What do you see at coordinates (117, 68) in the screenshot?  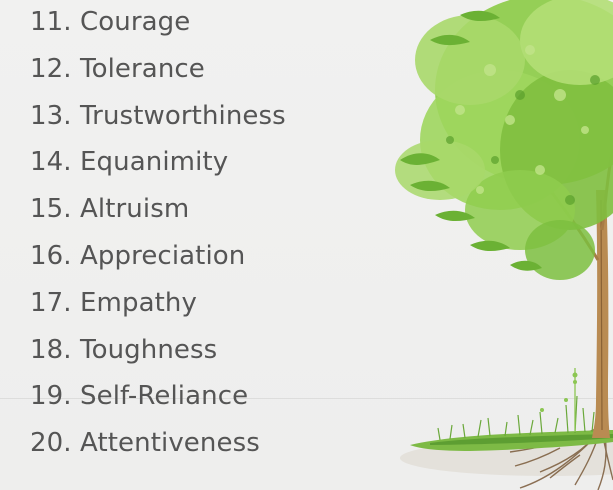 I see `list-item: 12. Tolerance` at bounding box center [117, 68].